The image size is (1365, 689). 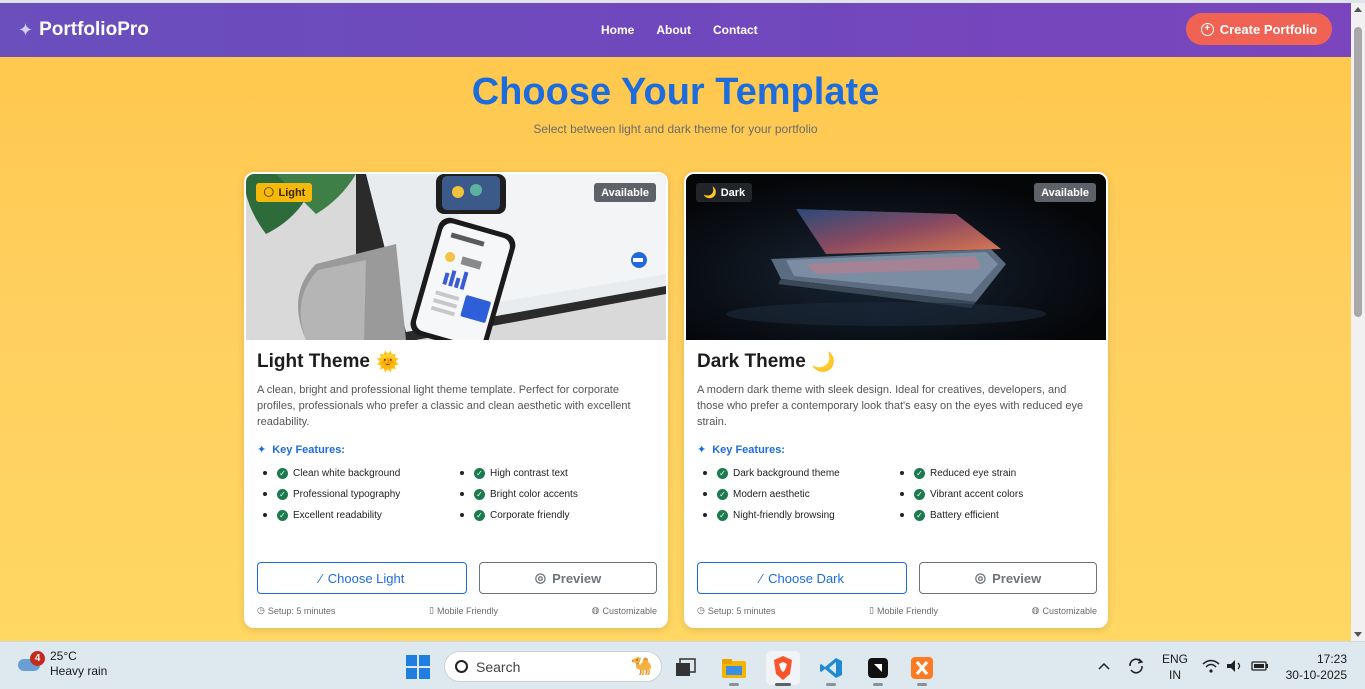 I want to click on light-theme-image: 🌕 Light Available, so click(x=456, y=257).